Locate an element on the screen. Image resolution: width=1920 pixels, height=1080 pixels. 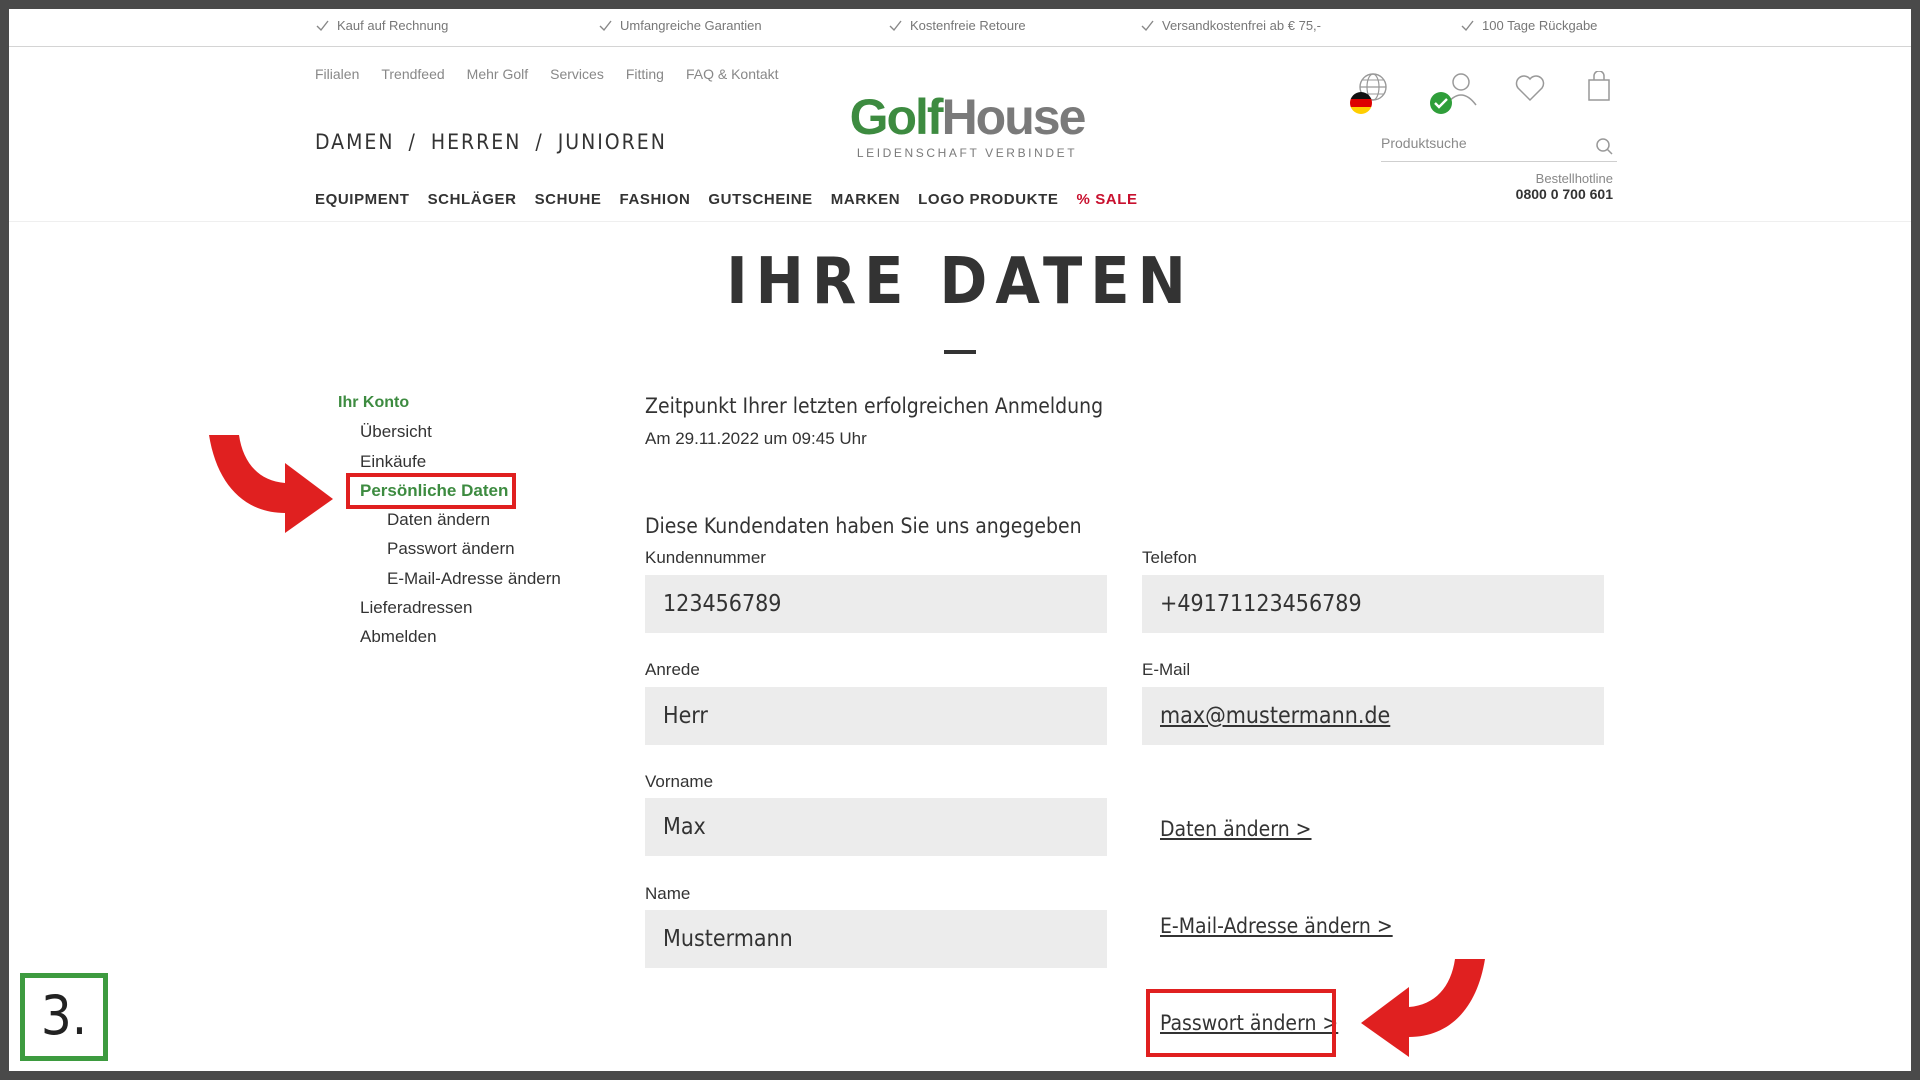
title-divider is located at coordinates (960, 352).